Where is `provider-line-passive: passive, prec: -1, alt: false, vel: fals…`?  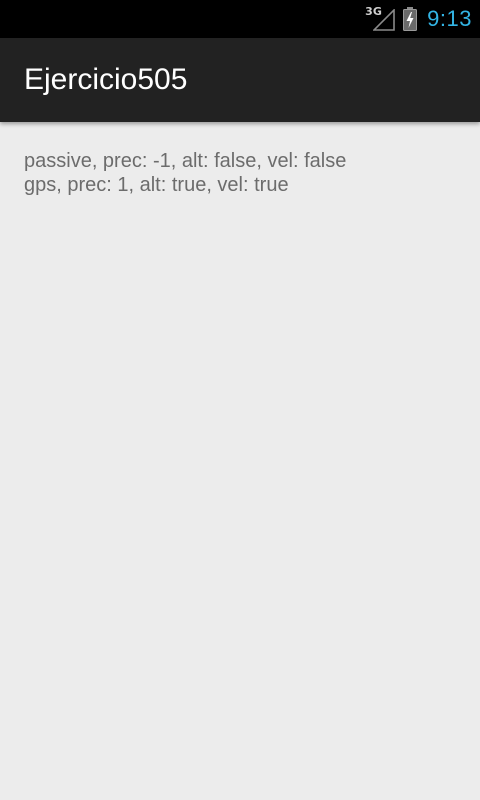 provider-line-passive: passive, prec: -1, alt: false, vel: fals… is located at coordinates (185, 161).